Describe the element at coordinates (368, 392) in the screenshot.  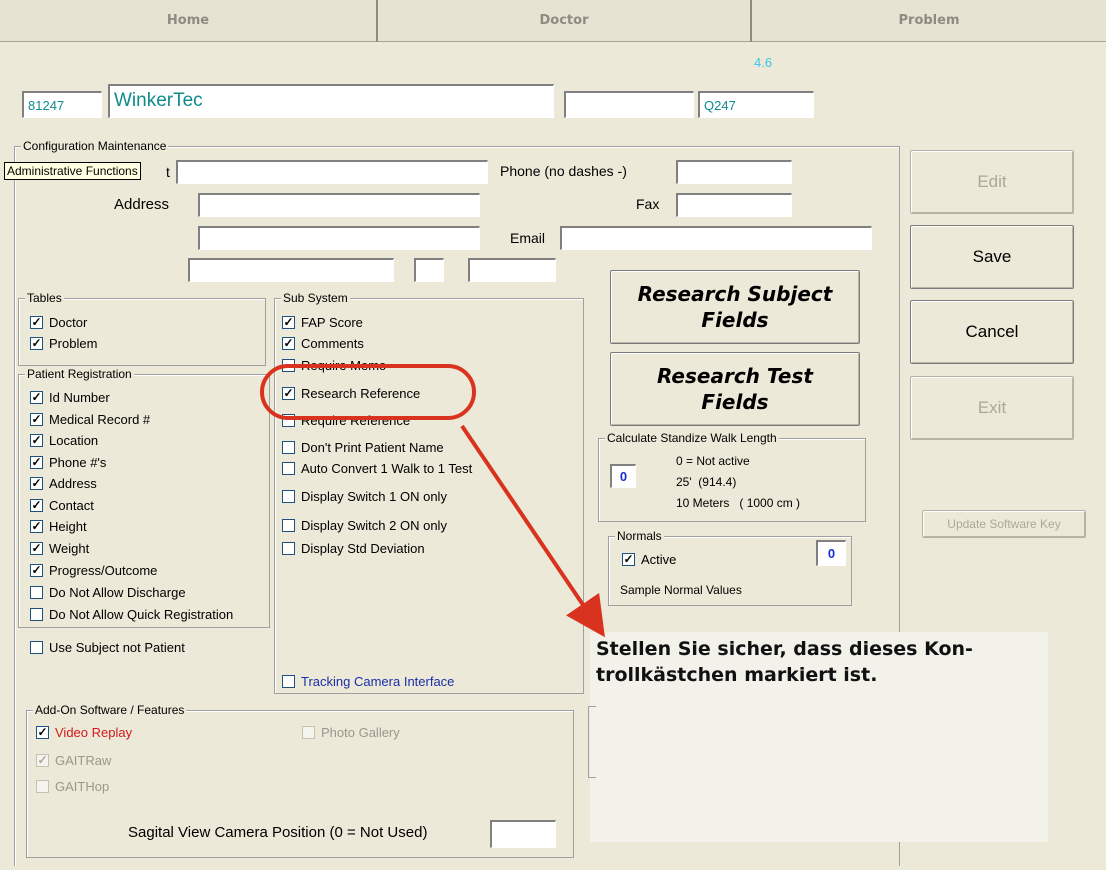
I see `highlight-ellipse` at that location.